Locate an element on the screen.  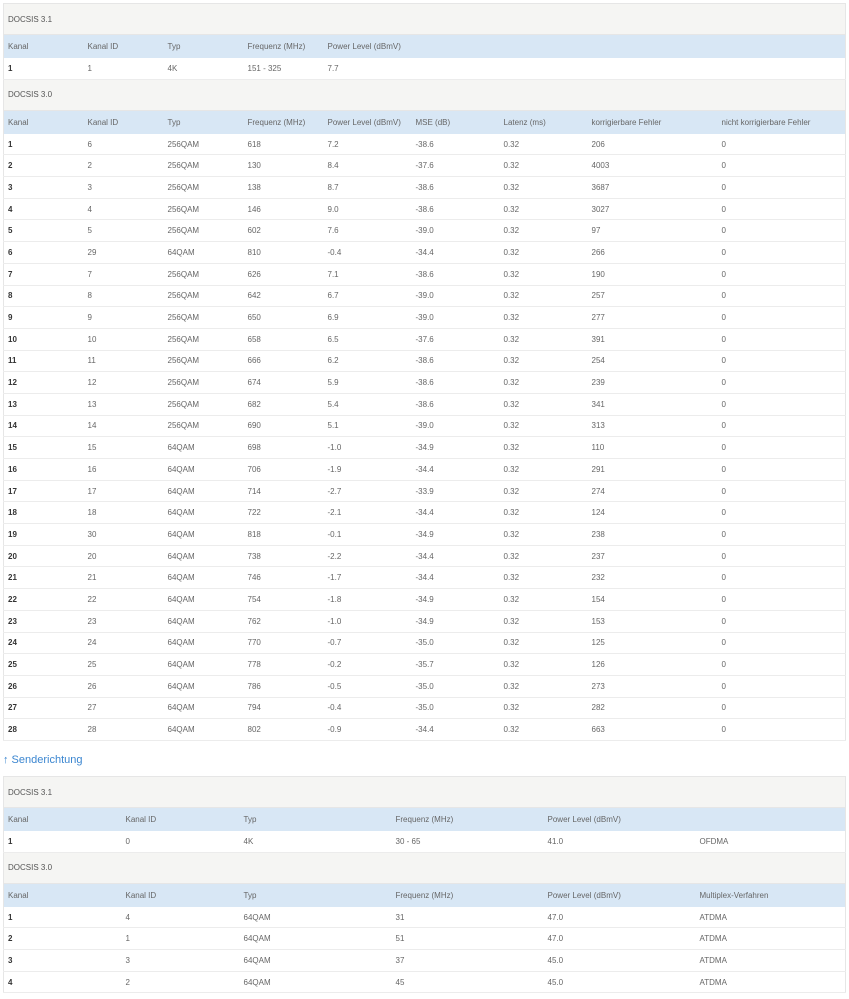
table-cell: 8.4 is located at coordinates (367, 166).